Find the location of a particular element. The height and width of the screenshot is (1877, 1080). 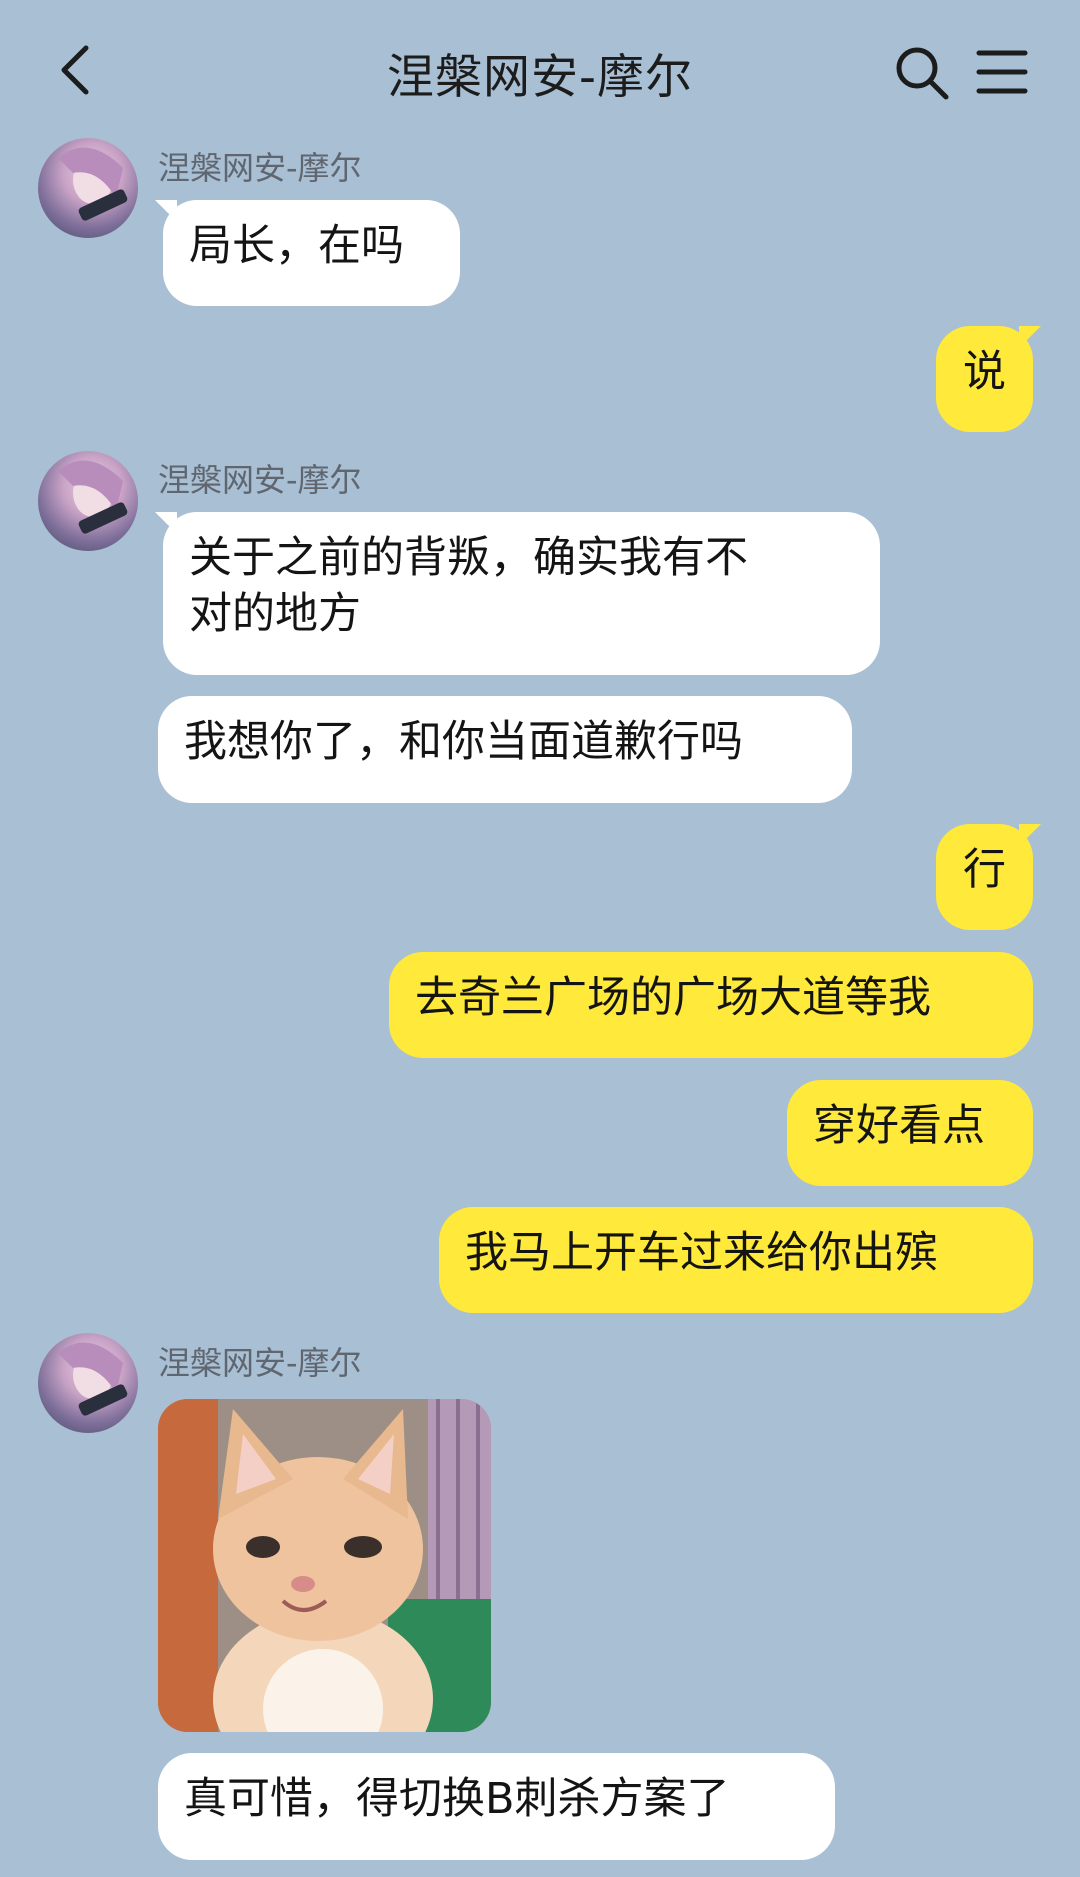

message-bubble-outgoing: 行 is located at coordinates (988, 877).